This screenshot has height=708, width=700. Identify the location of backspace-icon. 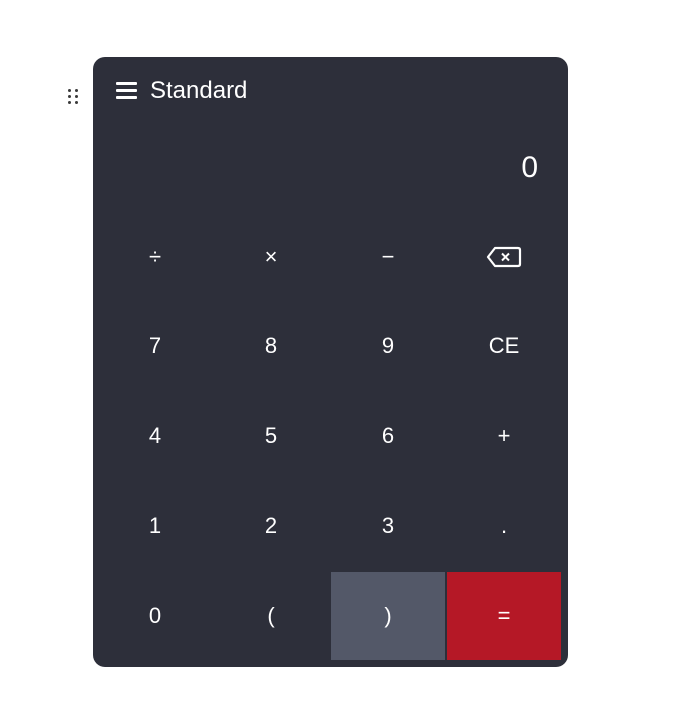
(504, 257).